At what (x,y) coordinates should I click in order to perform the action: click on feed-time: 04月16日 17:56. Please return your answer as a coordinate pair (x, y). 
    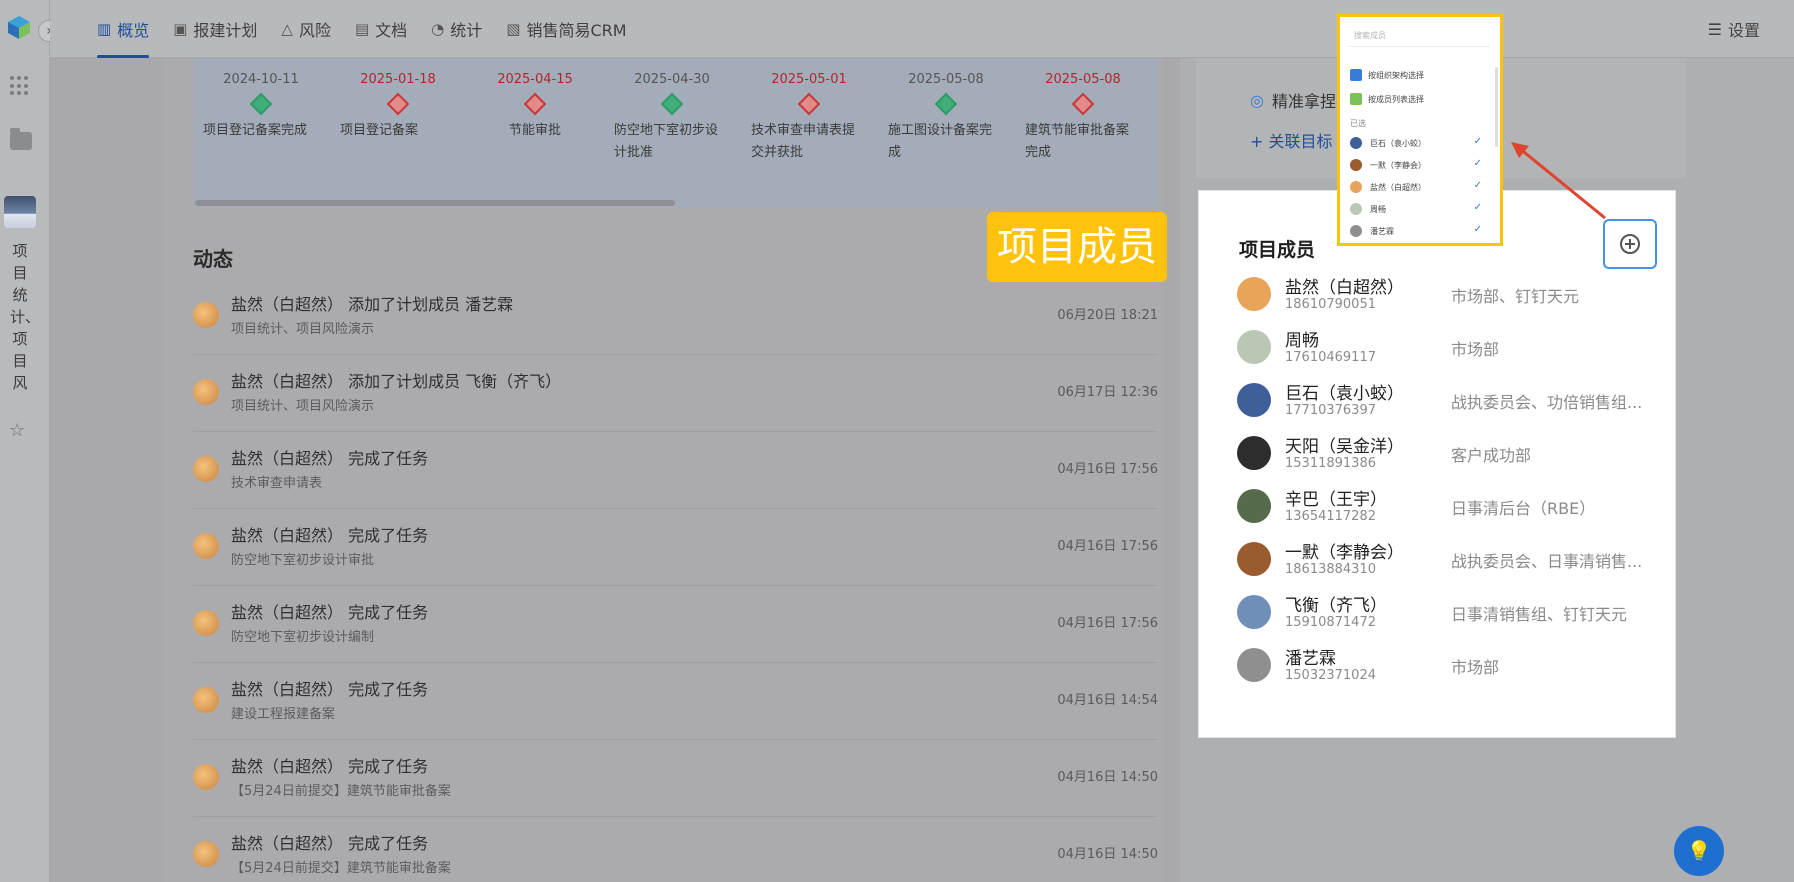
    Looking at the image, I should click on (1107, 546).